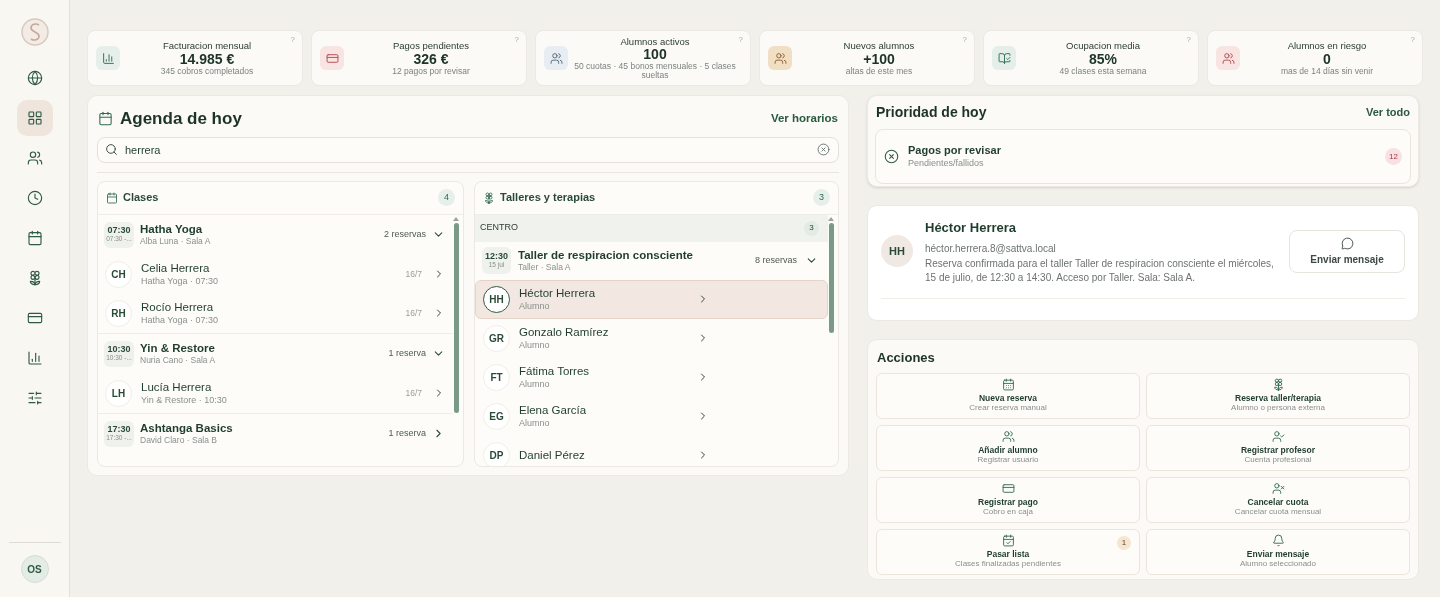 The image size is (1440, 597). Describe the element at coordinates (1278, 499) in the screenshot. I see `action-button: Cancelar cuota Cancelar cuota mensual` at that location.